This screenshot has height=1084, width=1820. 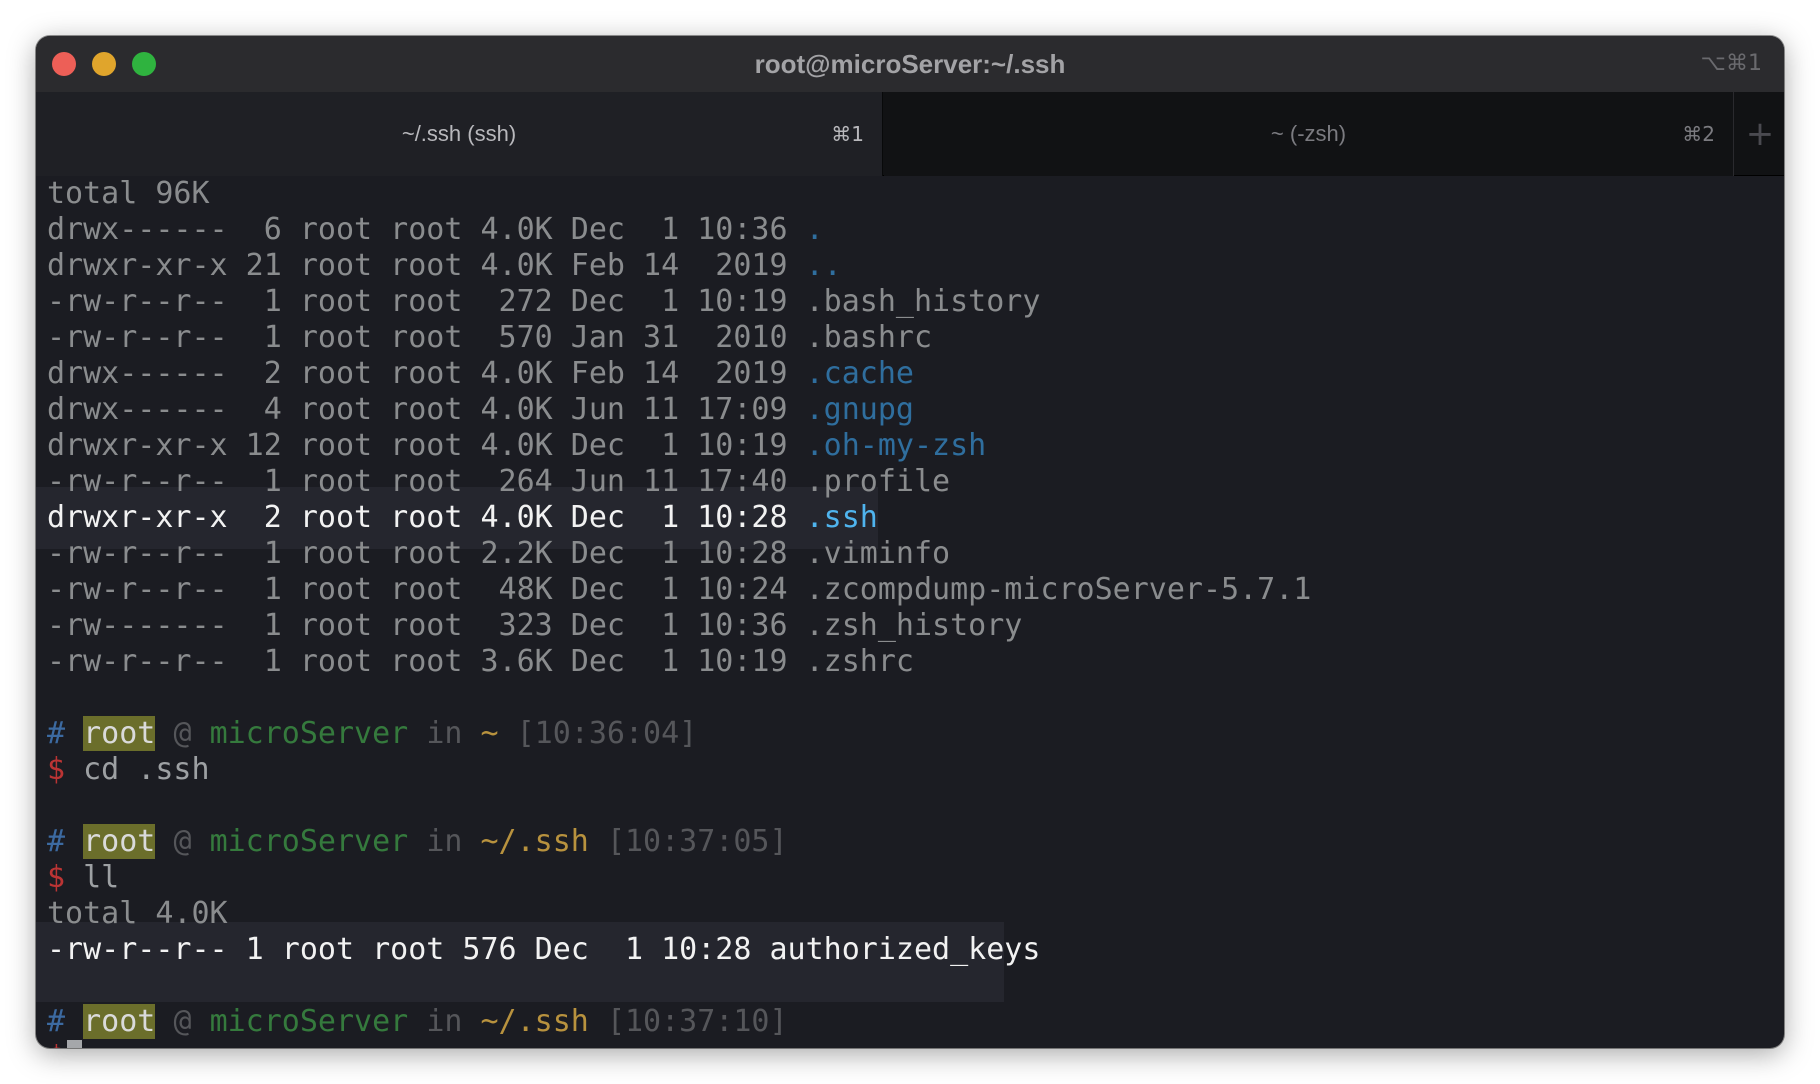 What do you see at coordinates (697, 1021) in the screenshot?
I see `prompt-time: [10:37:10]` at bounding box center [697, 1021].